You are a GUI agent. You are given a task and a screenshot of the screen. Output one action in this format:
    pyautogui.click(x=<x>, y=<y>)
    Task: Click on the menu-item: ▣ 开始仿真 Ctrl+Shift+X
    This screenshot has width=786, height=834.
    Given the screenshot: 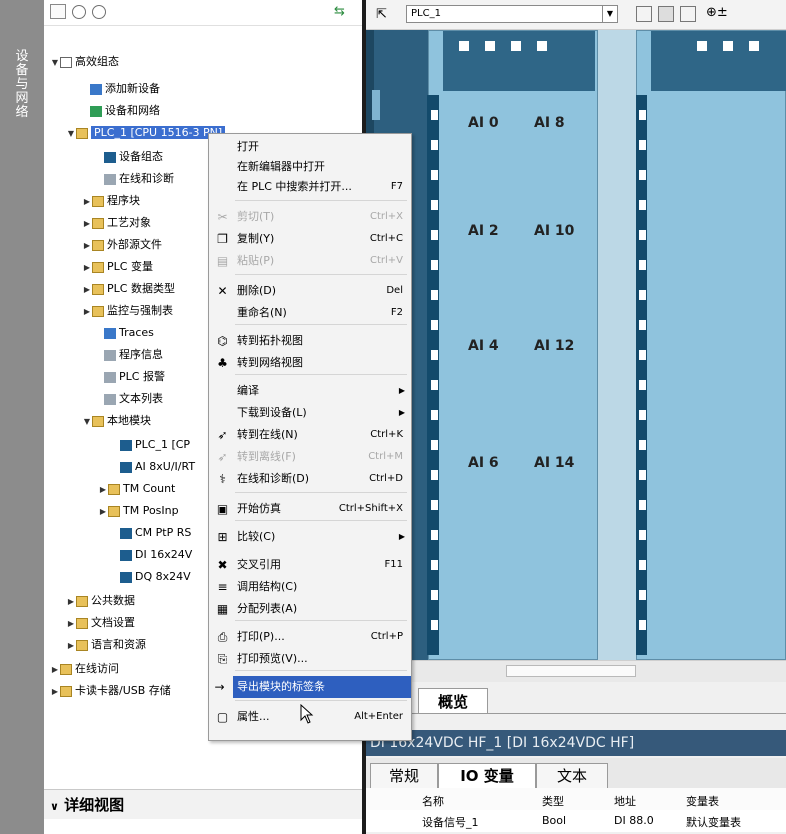 What is the action you would take?
    pyautogui.click(x=310, y=509)
    